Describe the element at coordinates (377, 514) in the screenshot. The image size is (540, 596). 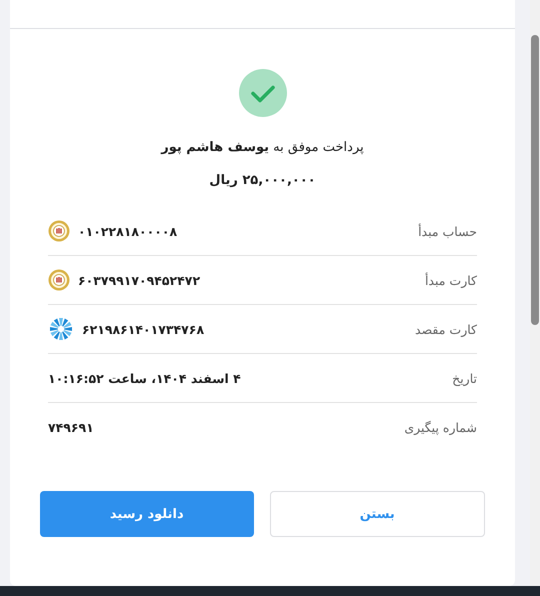
I see `close-button: بستن` at that location.